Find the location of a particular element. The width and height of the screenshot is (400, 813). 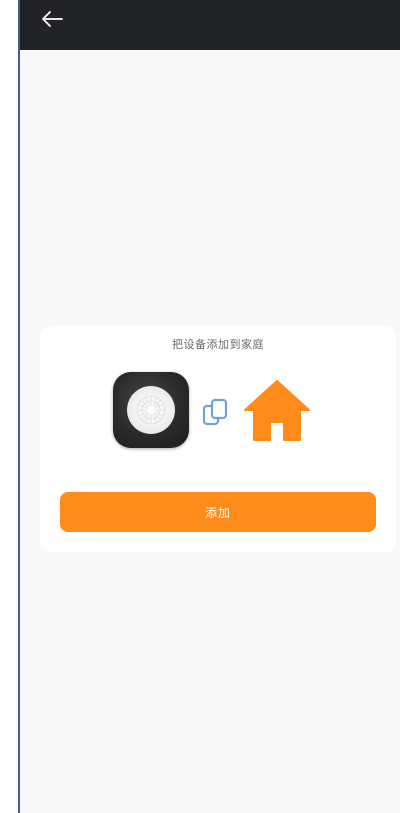

house-icon is located at coordinates (277, 411).